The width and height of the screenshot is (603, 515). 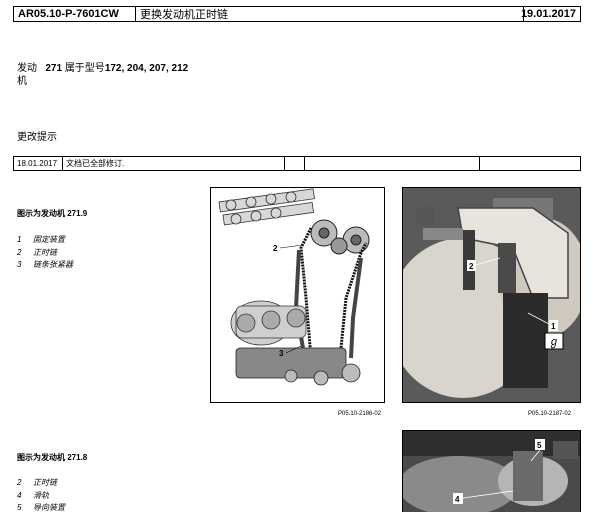 I want to click on figure-fixture-photo: ℊ 2 1, so click(x=491, y=295).